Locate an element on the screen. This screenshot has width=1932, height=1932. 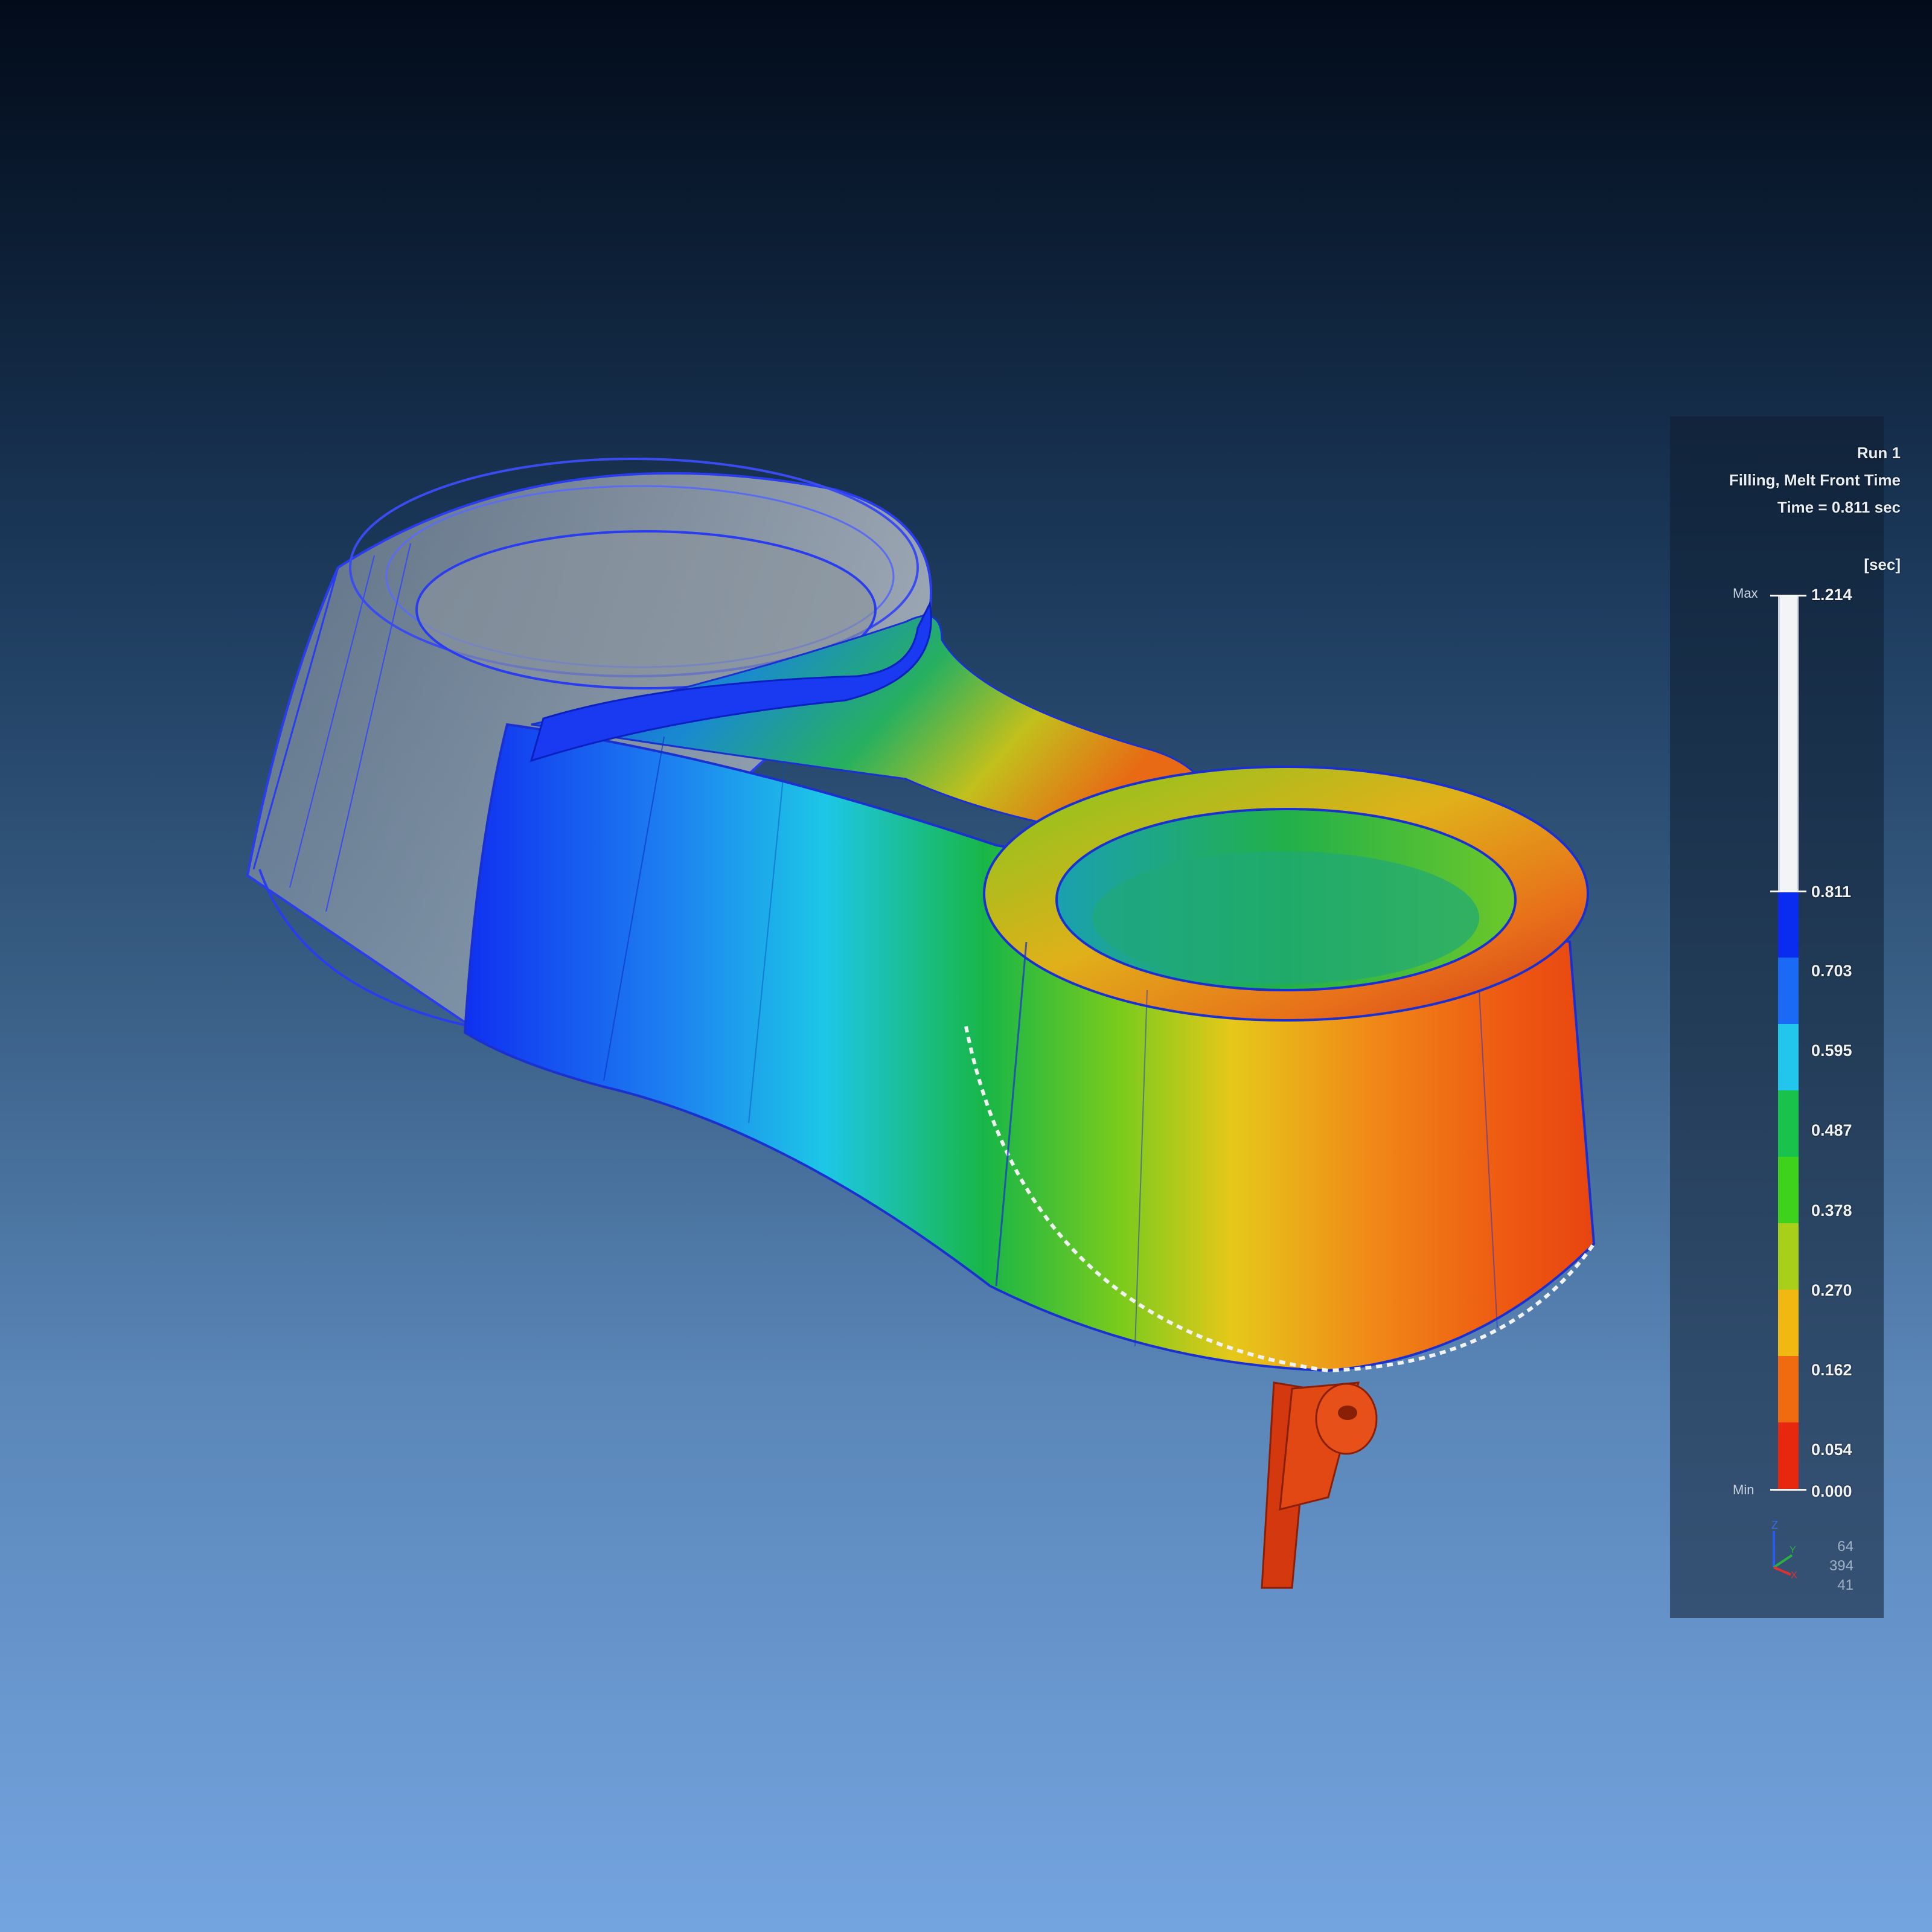
tick-value: 0.162 is located at coordinates (1832, 1370).